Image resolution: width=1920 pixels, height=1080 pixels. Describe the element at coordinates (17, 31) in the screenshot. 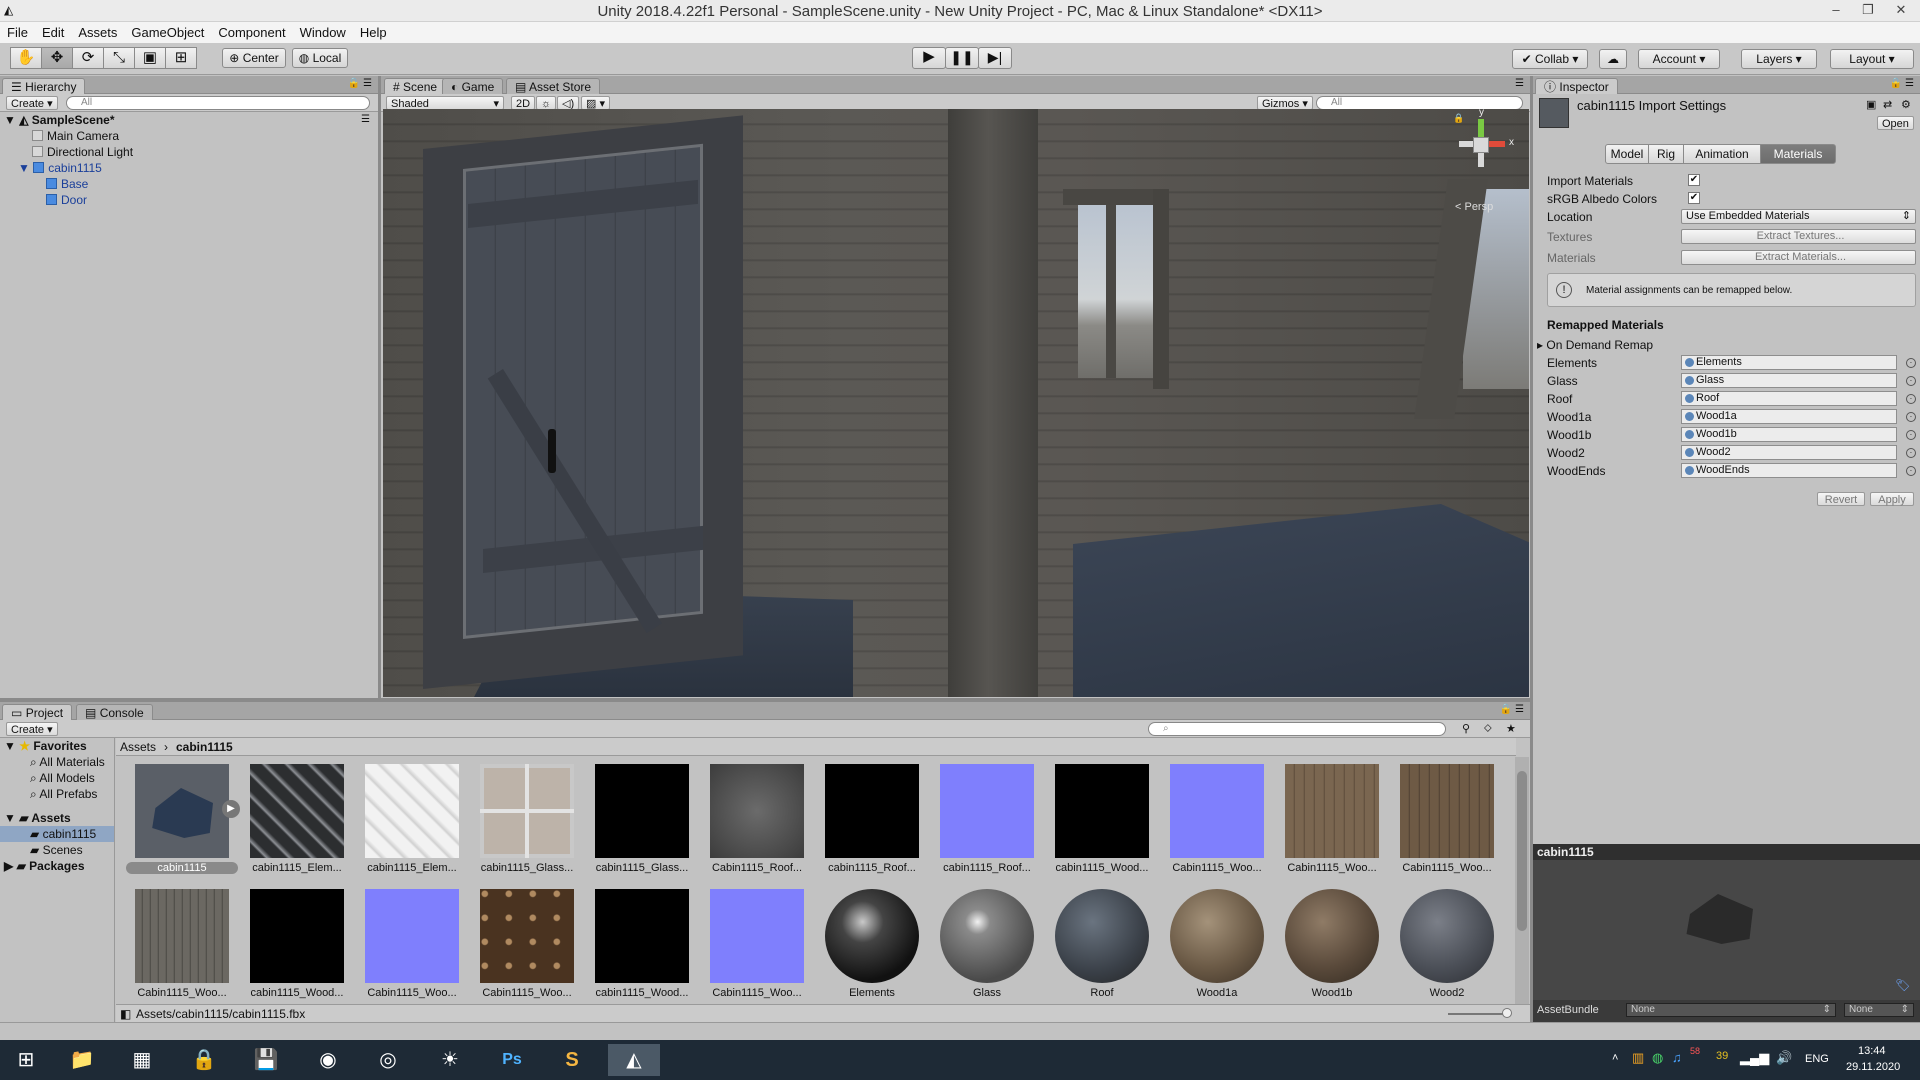

I see `menu-file: File` at that location.